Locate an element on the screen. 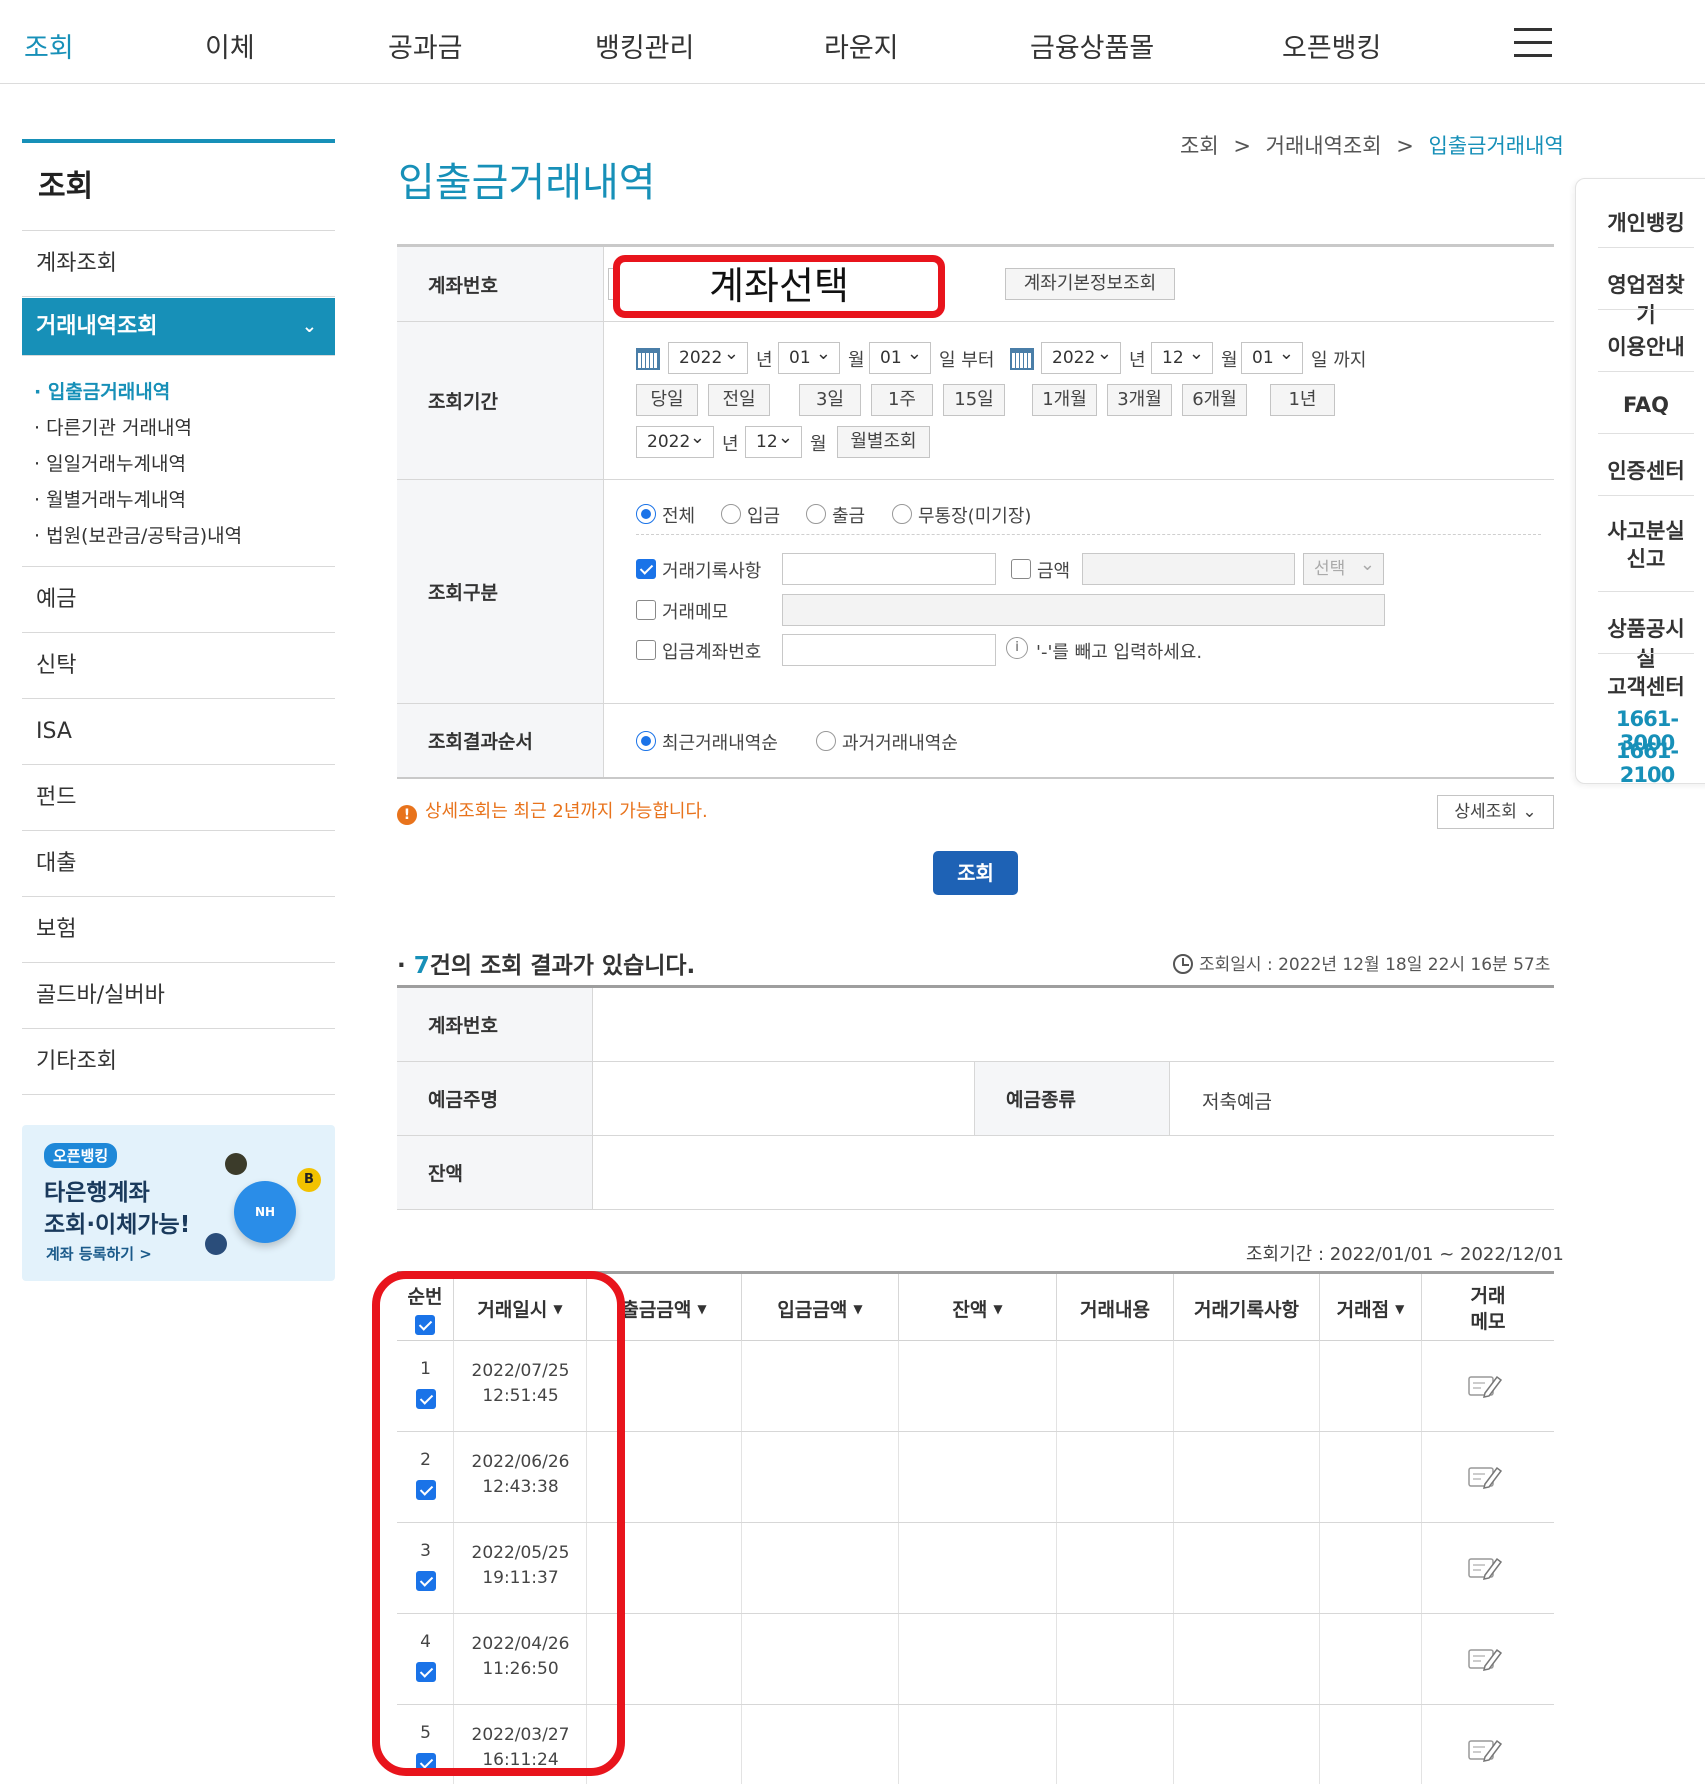 This screenshot has width=1705, height=1784. amount-condition-select: 선택 is located at coordinates (1343, 567).